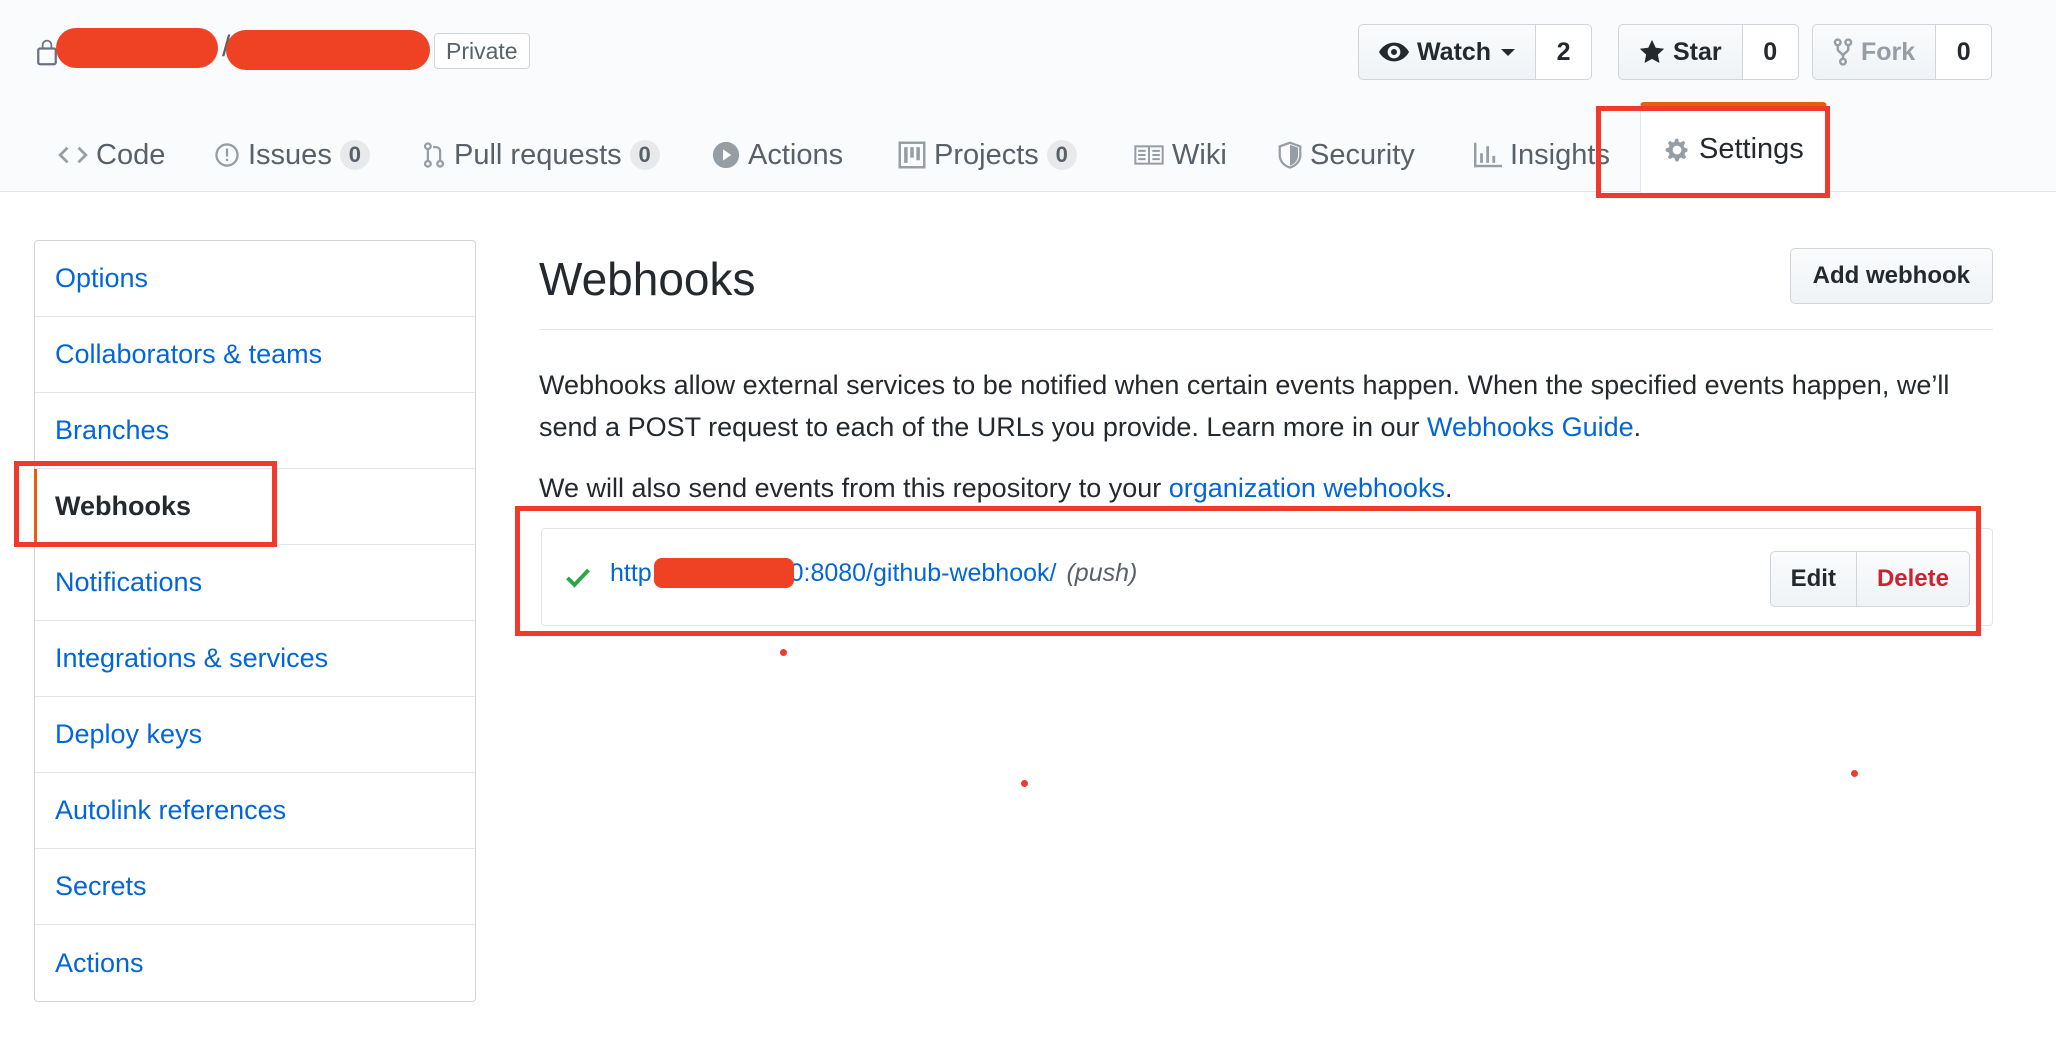 Image resolution: width=2056 pixels, height=1042 pixels. Describe the element at coordinates (1394, 52) in the screenshot. I see `eye-icon` at that location.